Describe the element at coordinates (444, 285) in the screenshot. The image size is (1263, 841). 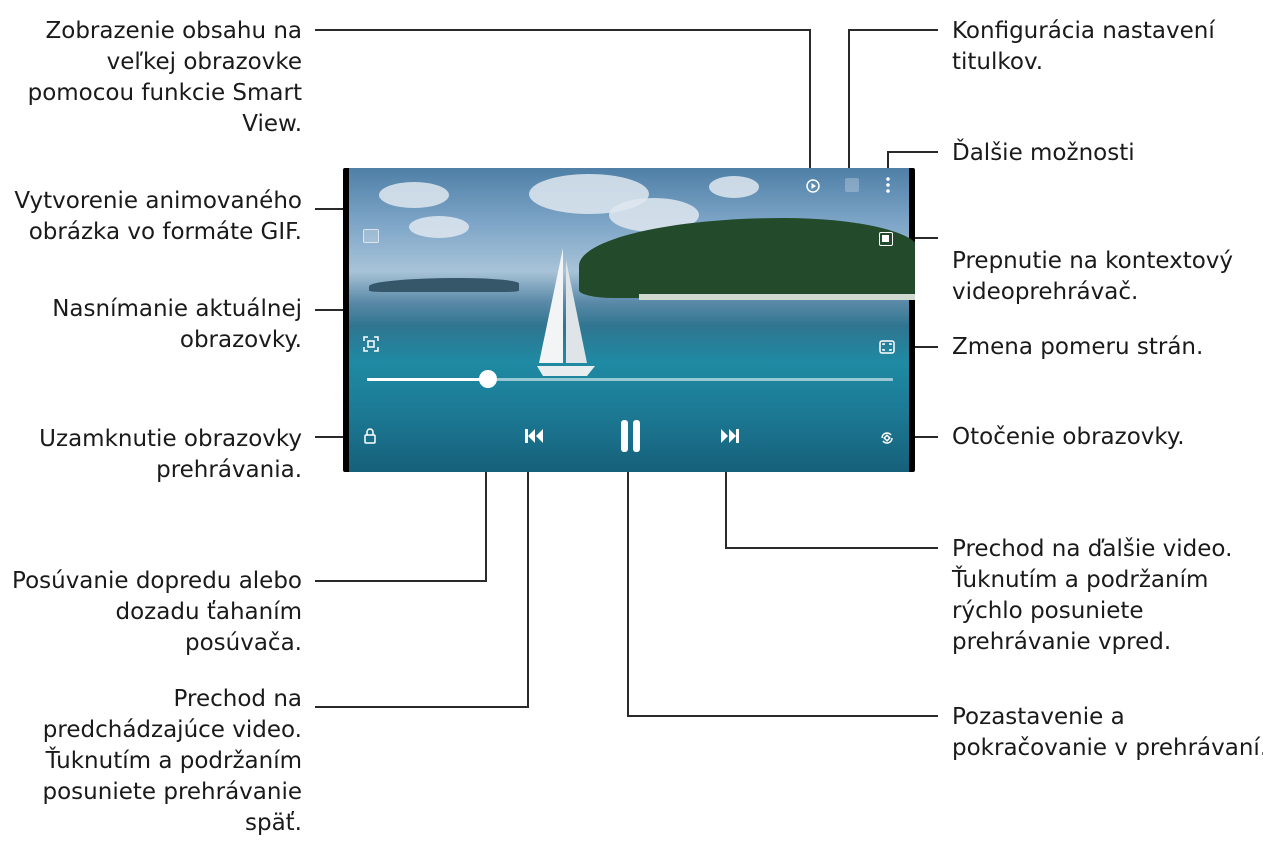
I see `distant-hills` at that location.